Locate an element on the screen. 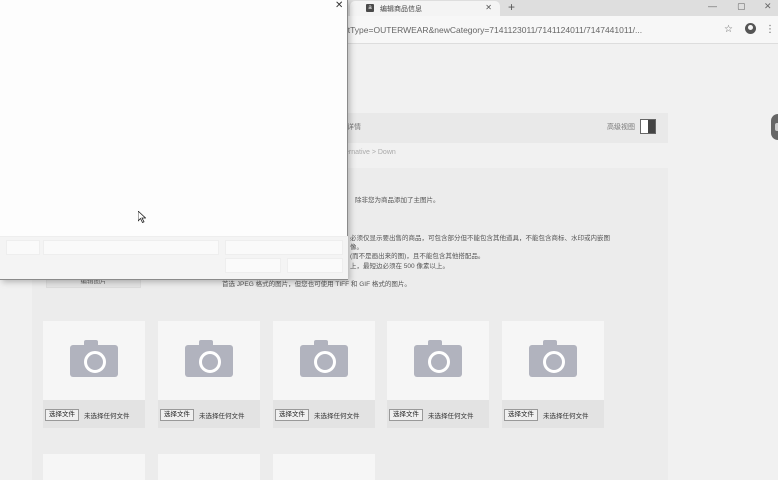  amazon-favicon-icon: a is located at coordinates (370, 8).